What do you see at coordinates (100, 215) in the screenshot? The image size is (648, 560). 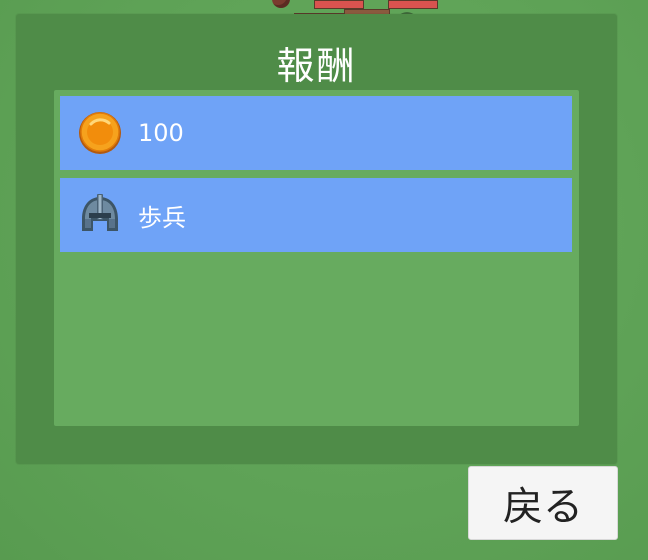 I see `knight-helmet-icon` at bounding box center [100, 215].